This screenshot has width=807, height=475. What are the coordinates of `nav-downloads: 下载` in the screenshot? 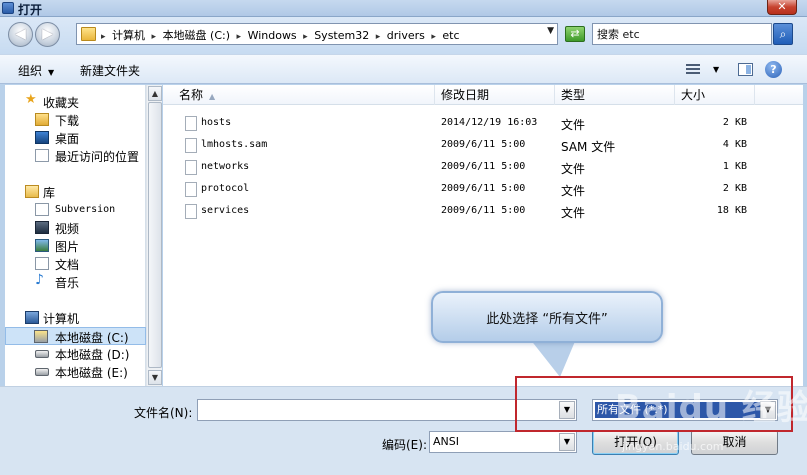 It's located at (75, 120).